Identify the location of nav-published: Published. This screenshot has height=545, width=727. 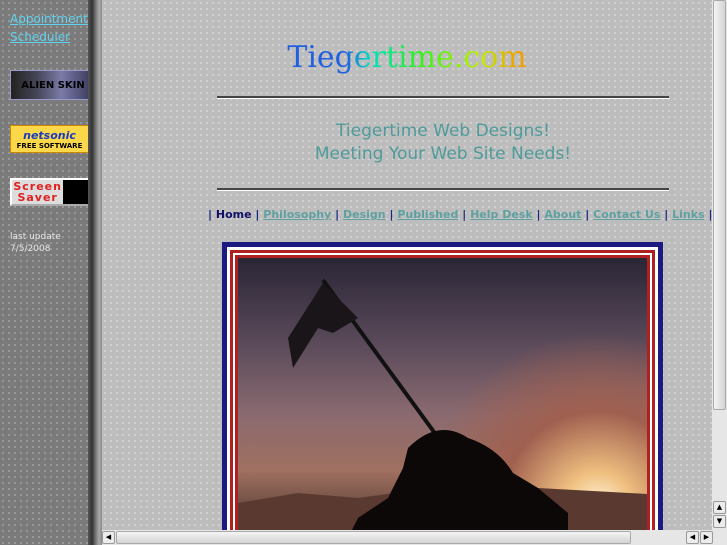
(427, 214).